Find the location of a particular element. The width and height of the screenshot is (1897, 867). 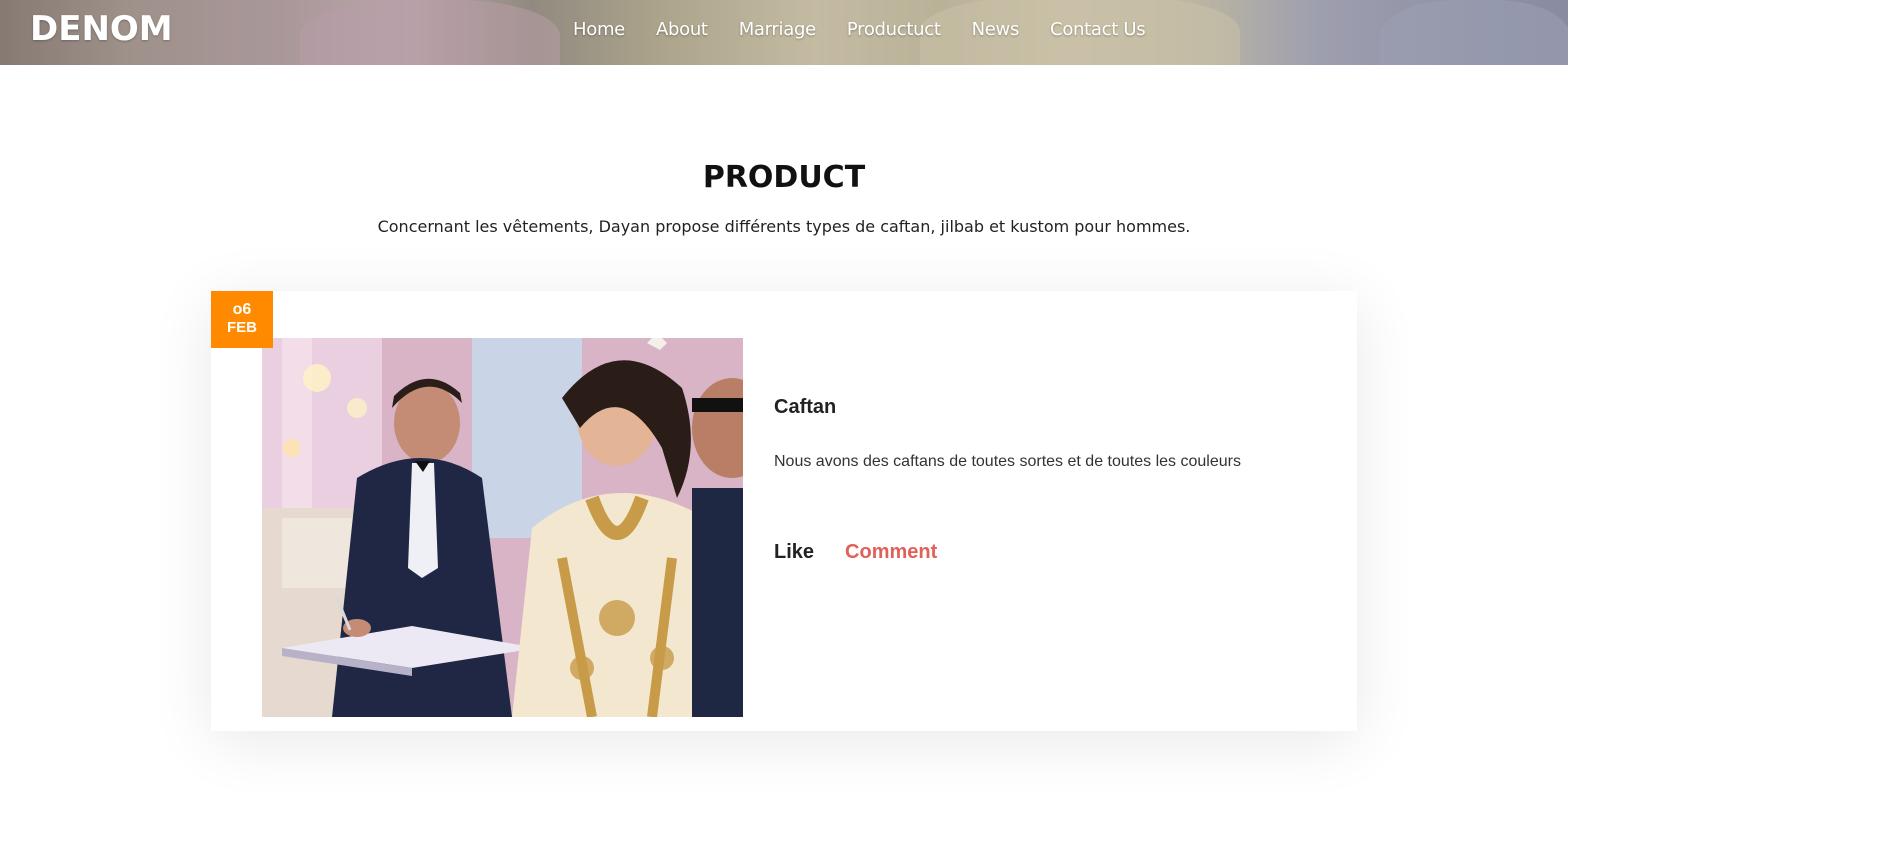

nav-marriage: Marriage is located at coordinates (777, 29).